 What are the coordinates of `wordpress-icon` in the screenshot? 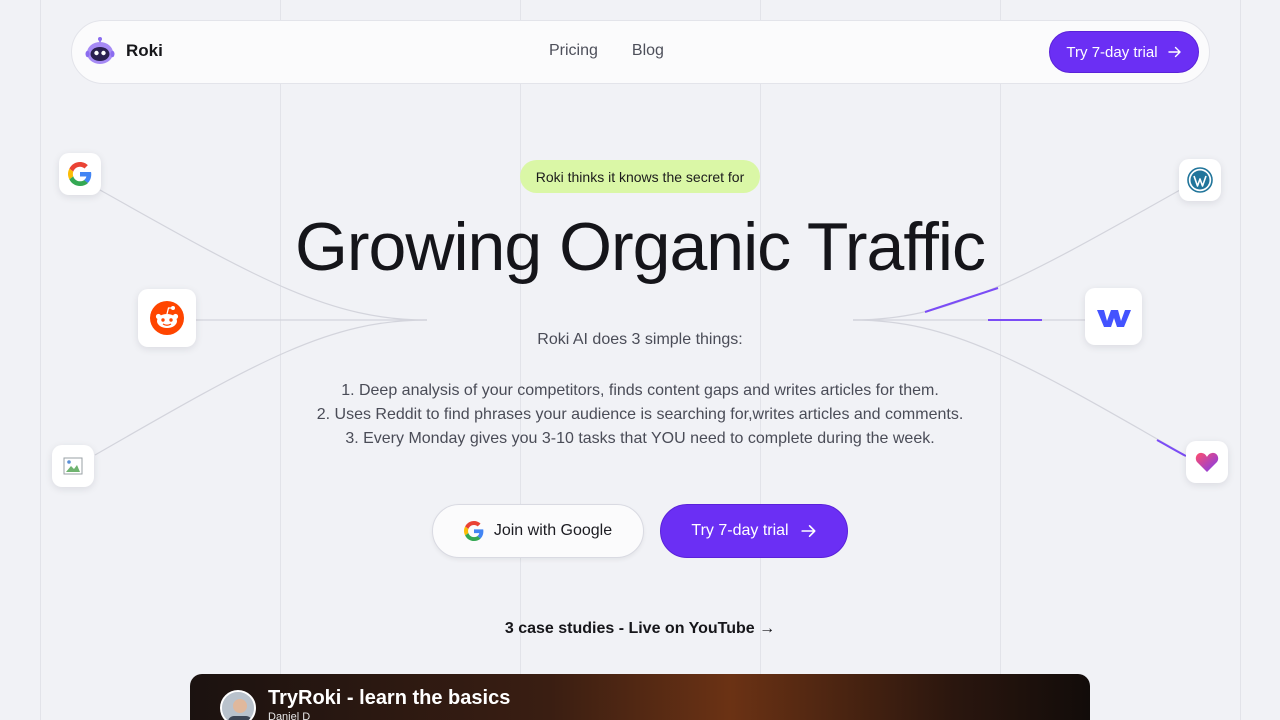 It's located at (1200, 180).